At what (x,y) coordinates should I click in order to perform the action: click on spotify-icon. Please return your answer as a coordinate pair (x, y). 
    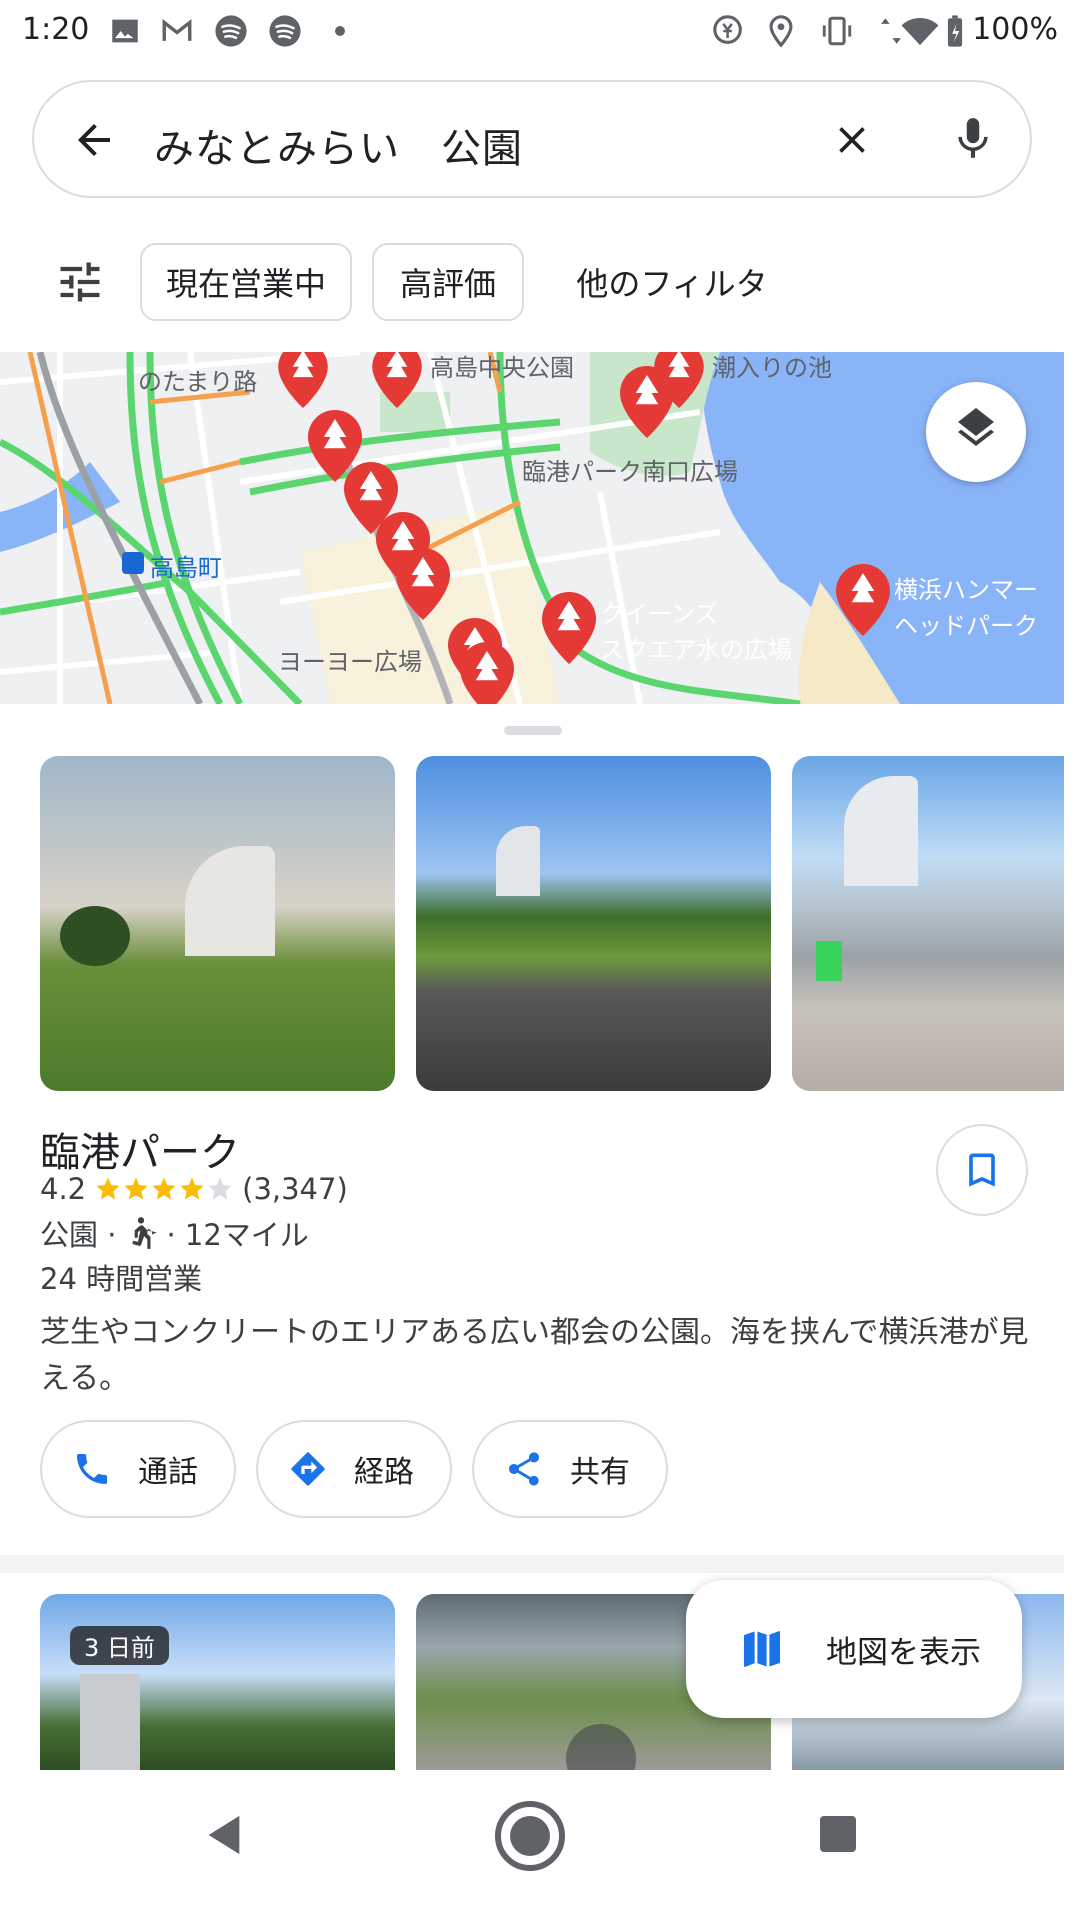
    Looking at the image, I should click on (231, 31).